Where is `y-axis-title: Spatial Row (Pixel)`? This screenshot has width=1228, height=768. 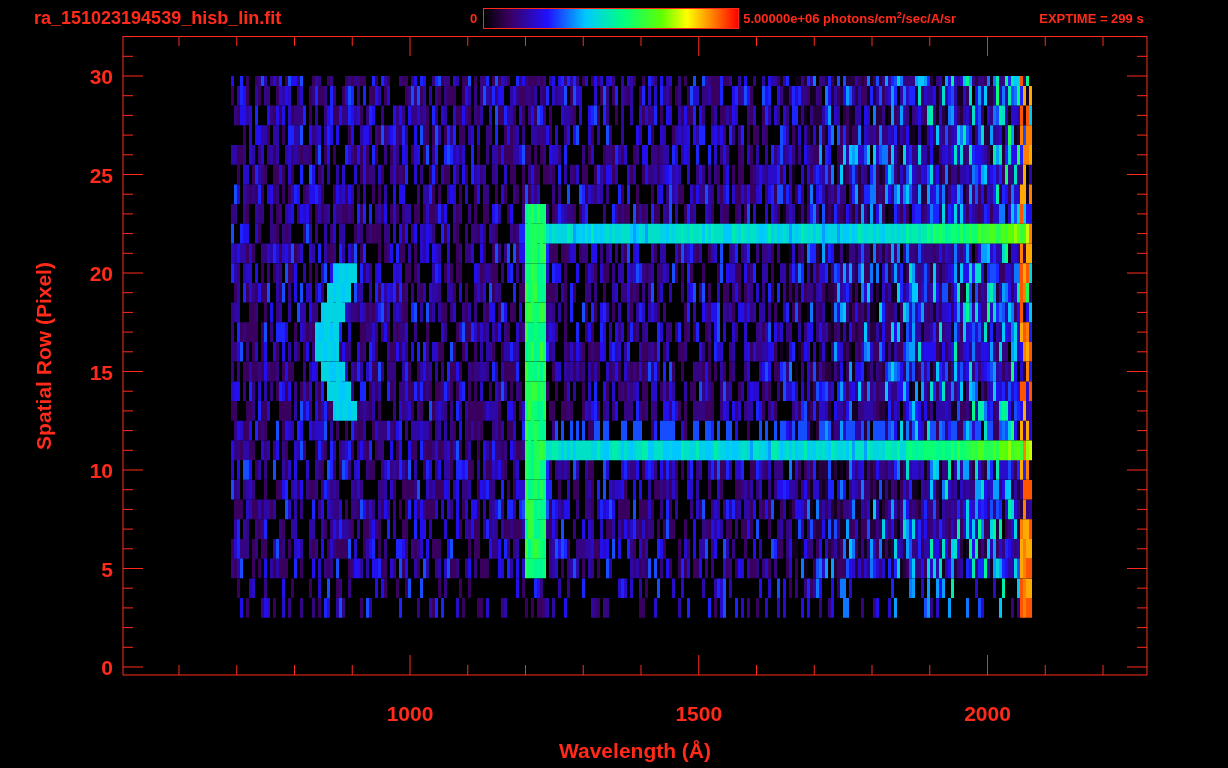 y-axis-title: Spatial Row (Pixel) is located at coordinates (43, 356).